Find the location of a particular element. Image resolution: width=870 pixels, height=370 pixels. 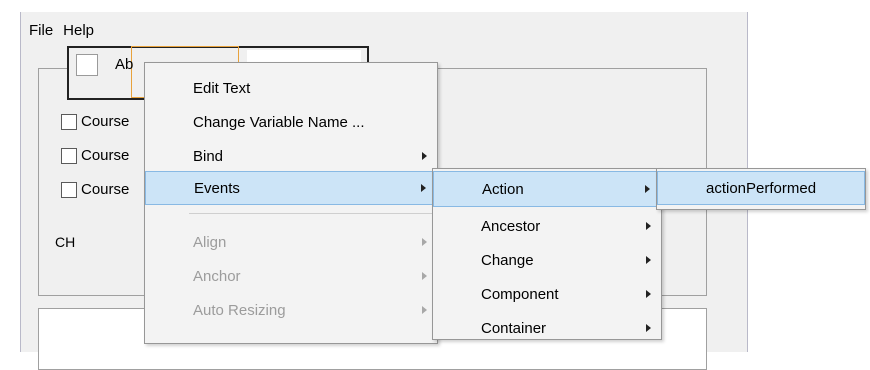

menu-item-label: Change is located at coordinates (507, 260).